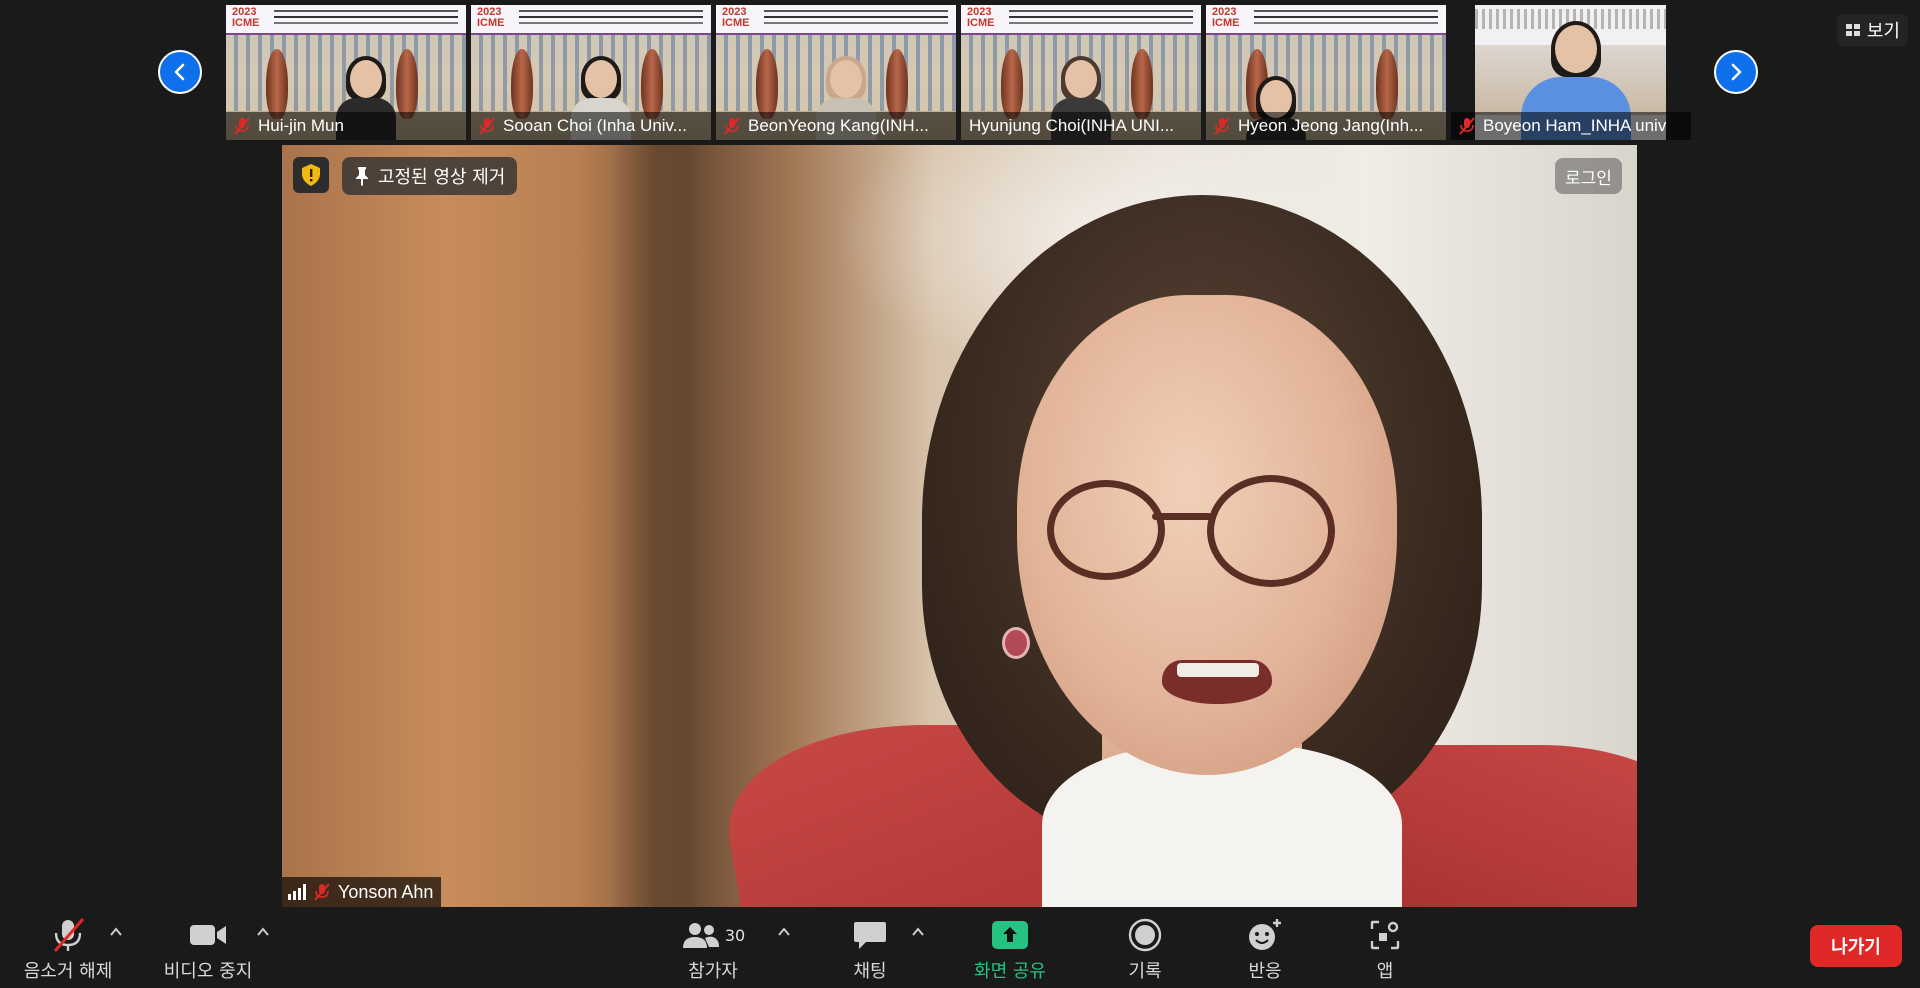 The image size is (1920, 988). What do you see at coordinates (362, 892) in the screenshot?
I see `speaker-name-tag: Yonson Ahn` at bounding box center [362, 892].